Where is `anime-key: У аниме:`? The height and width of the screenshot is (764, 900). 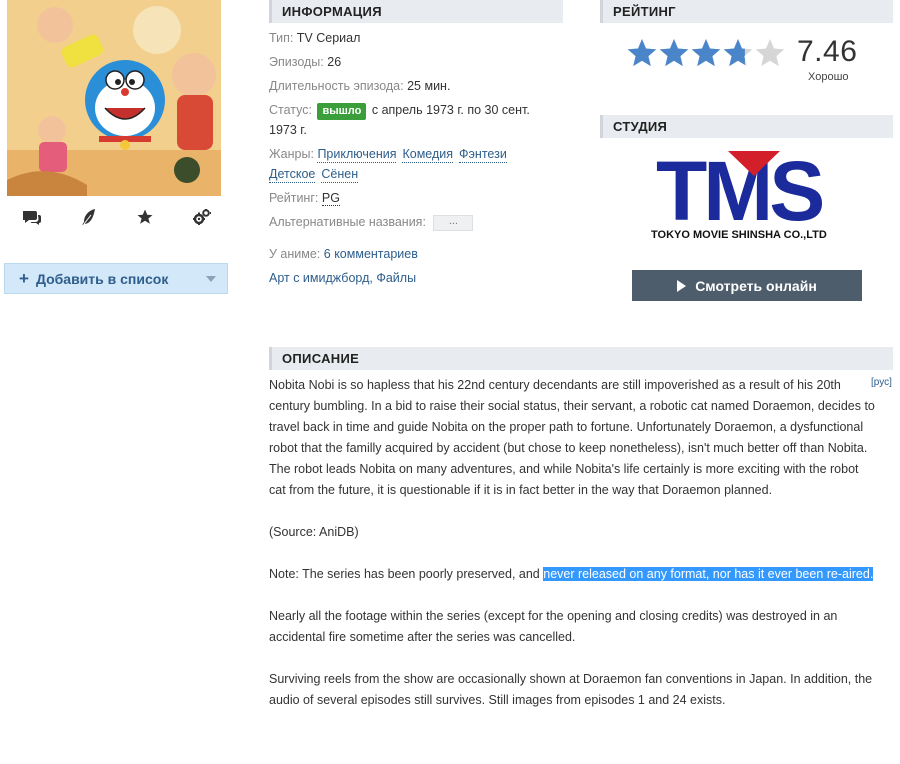 anime-key: У аниме: is located at coordinates (295, 254).